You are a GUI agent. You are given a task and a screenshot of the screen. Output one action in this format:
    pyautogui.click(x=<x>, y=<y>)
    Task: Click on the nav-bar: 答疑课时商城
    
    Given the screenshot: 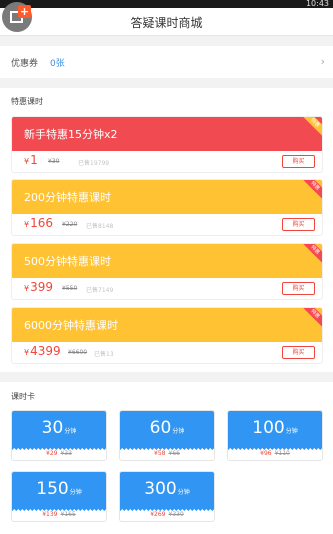 What is the action you would take?
    pyautogui.click(x=166, y=22)
    